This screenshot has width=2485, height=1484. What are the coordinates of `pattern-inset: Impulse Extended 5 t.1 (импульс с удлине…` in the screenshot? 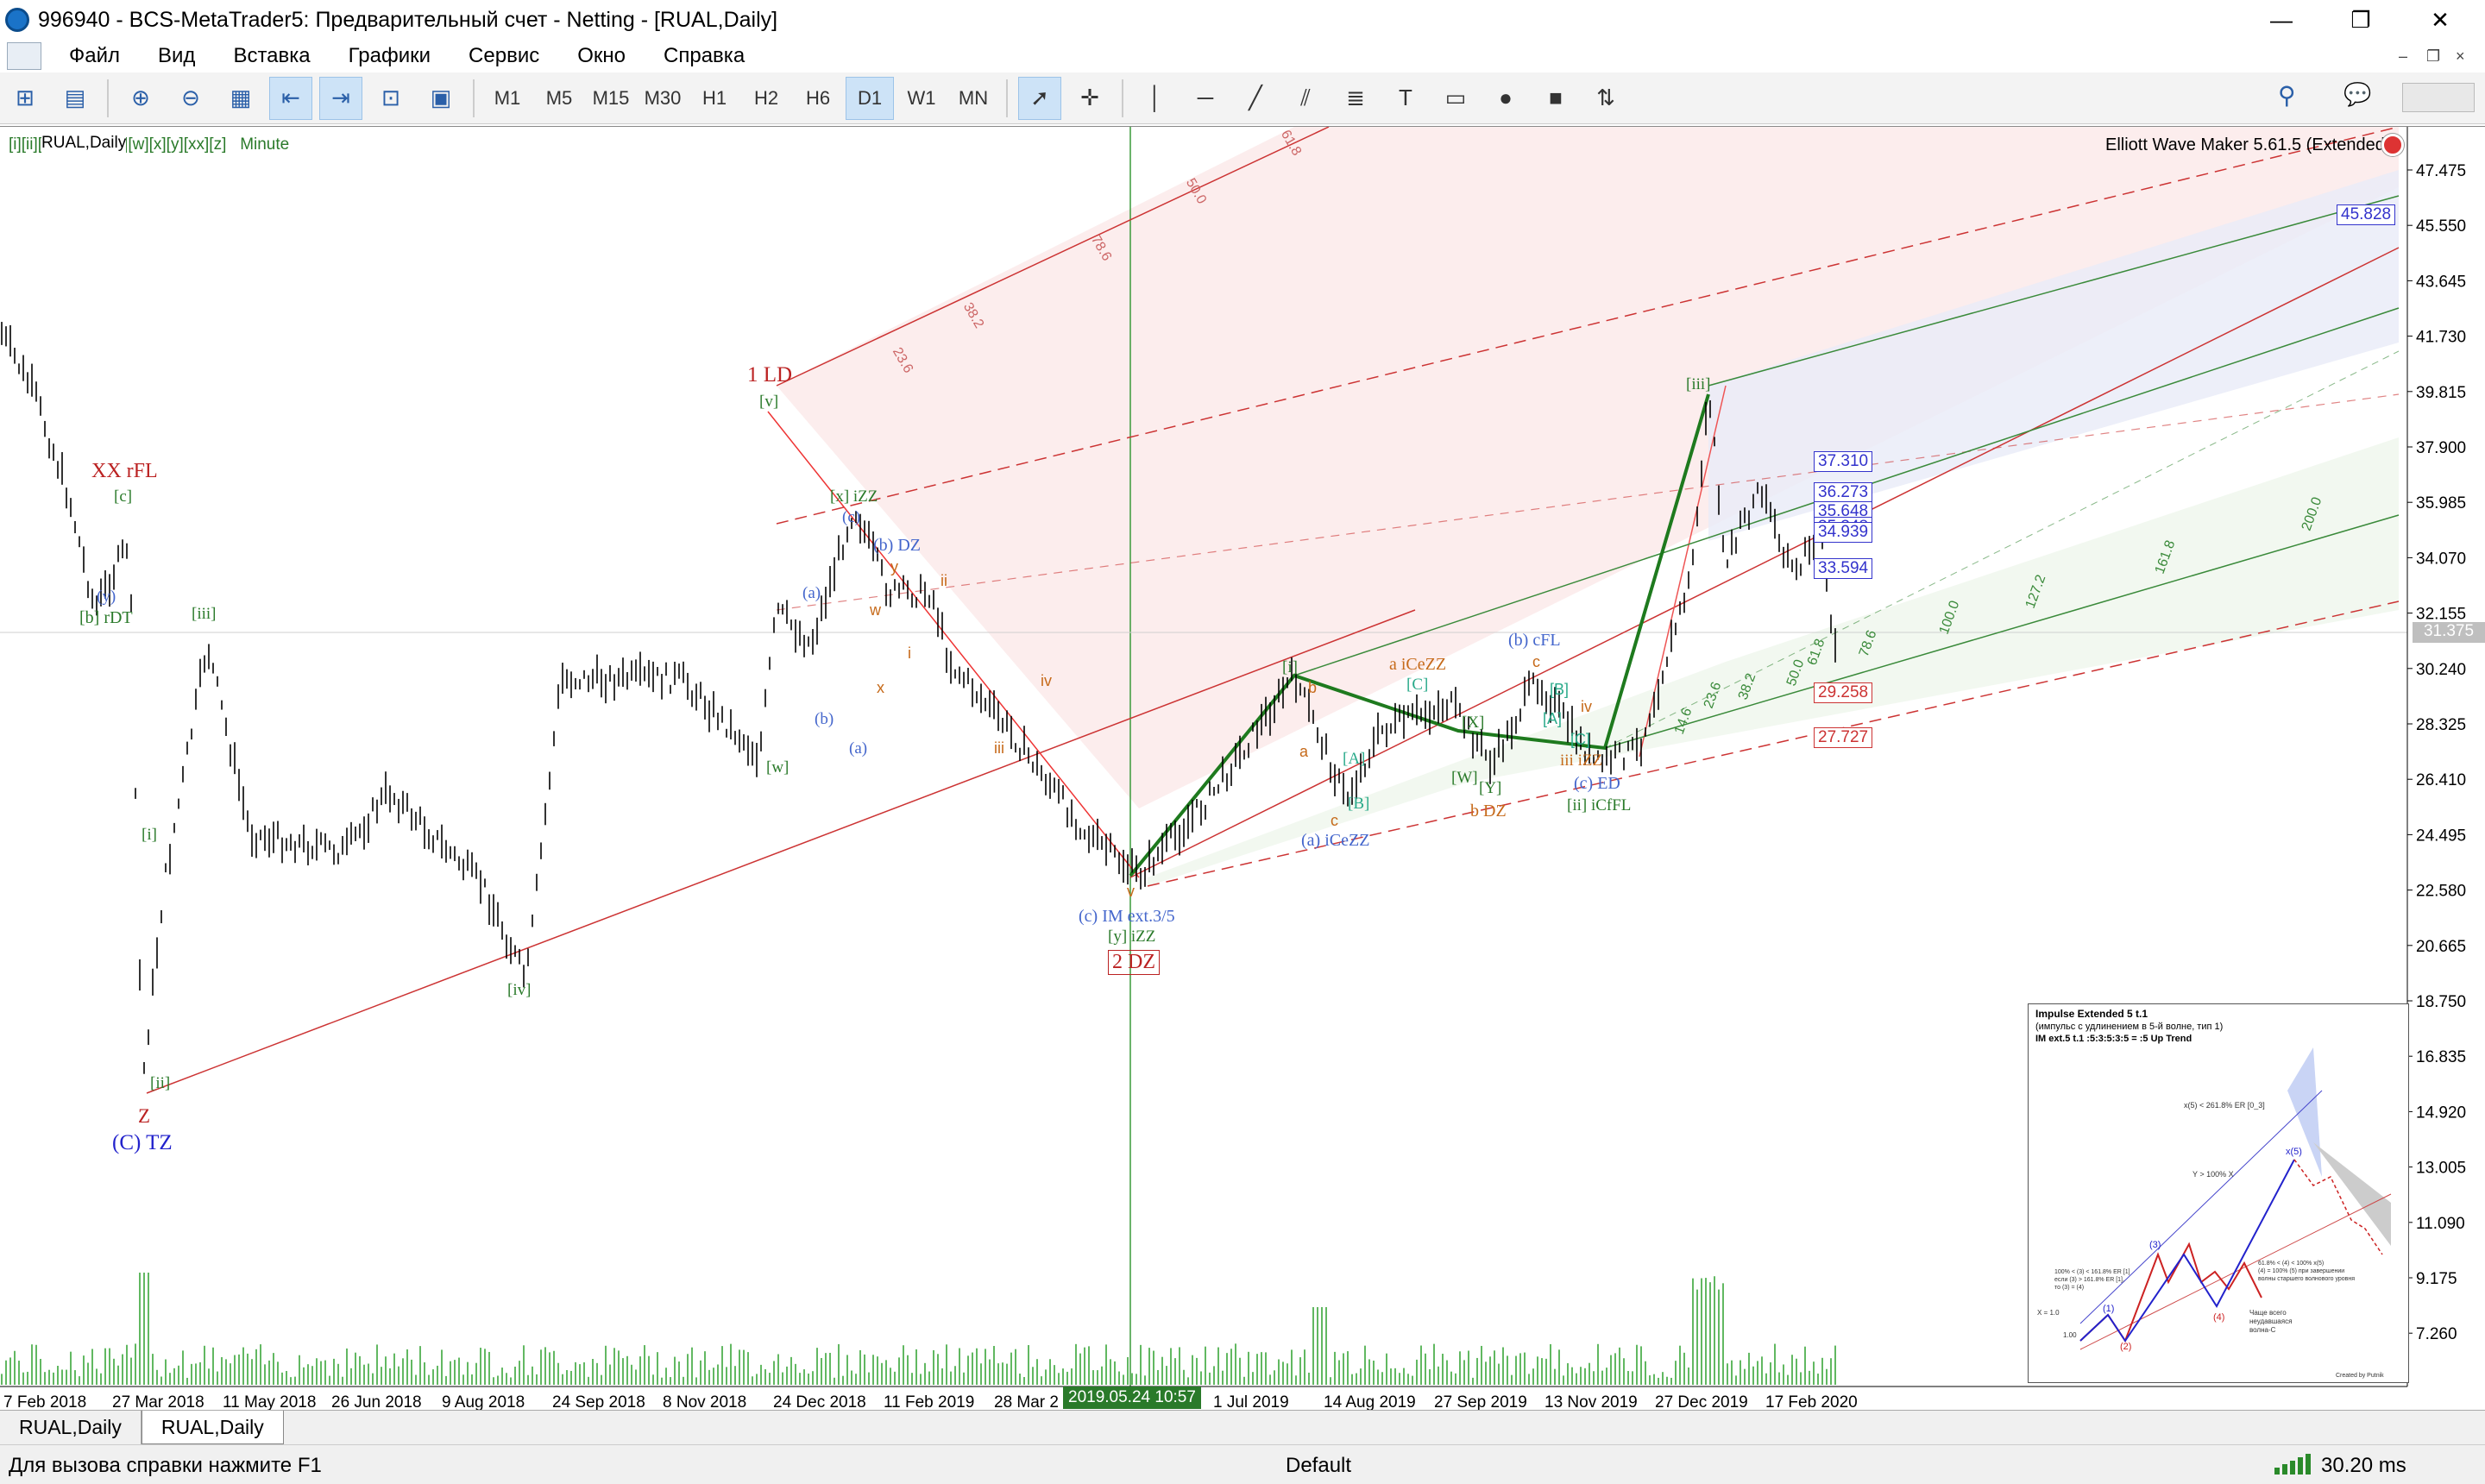 It's located at (2218, 1193).